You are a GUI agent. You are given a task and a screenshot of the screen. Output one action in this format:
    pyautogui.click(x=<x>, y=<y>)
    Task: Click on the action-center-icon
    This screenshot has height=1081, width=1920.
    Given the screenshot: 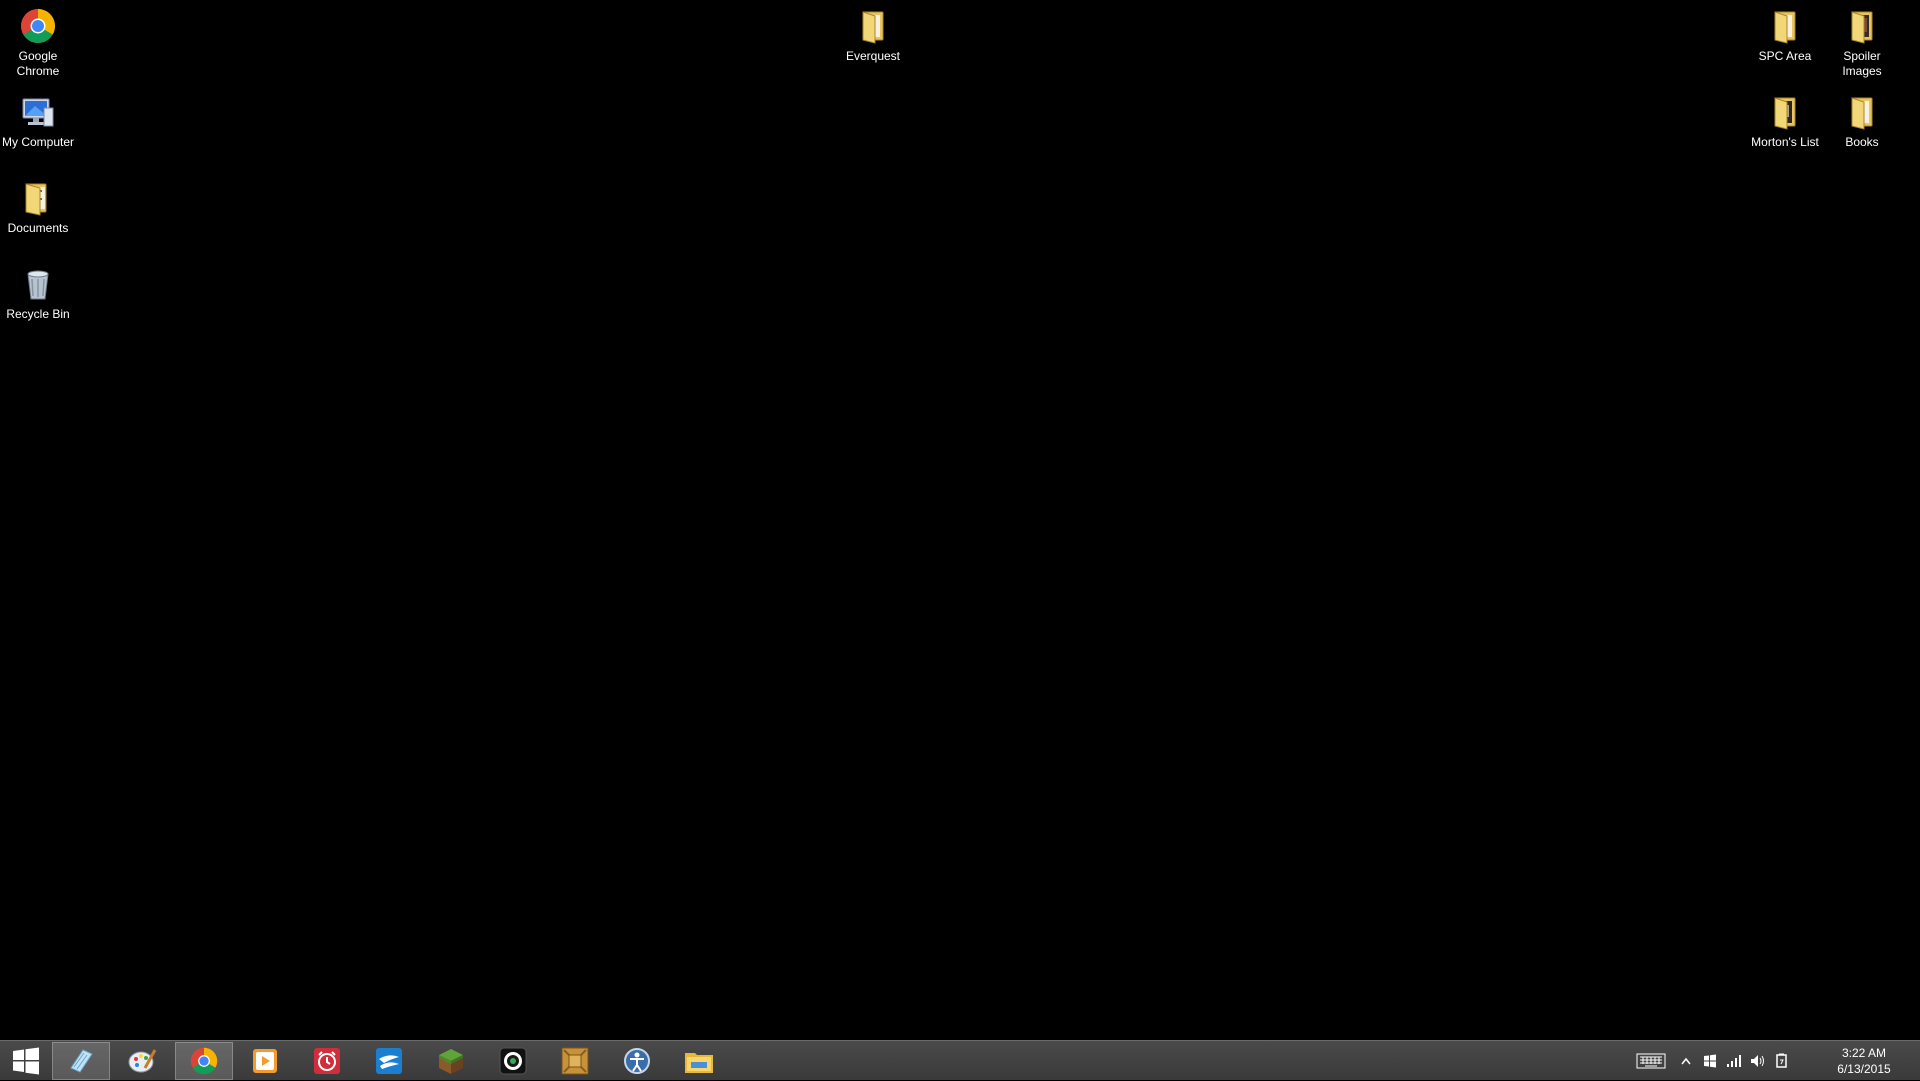 What is the action you would take?
    pyautogui.click(x=1710, y=1061)
    